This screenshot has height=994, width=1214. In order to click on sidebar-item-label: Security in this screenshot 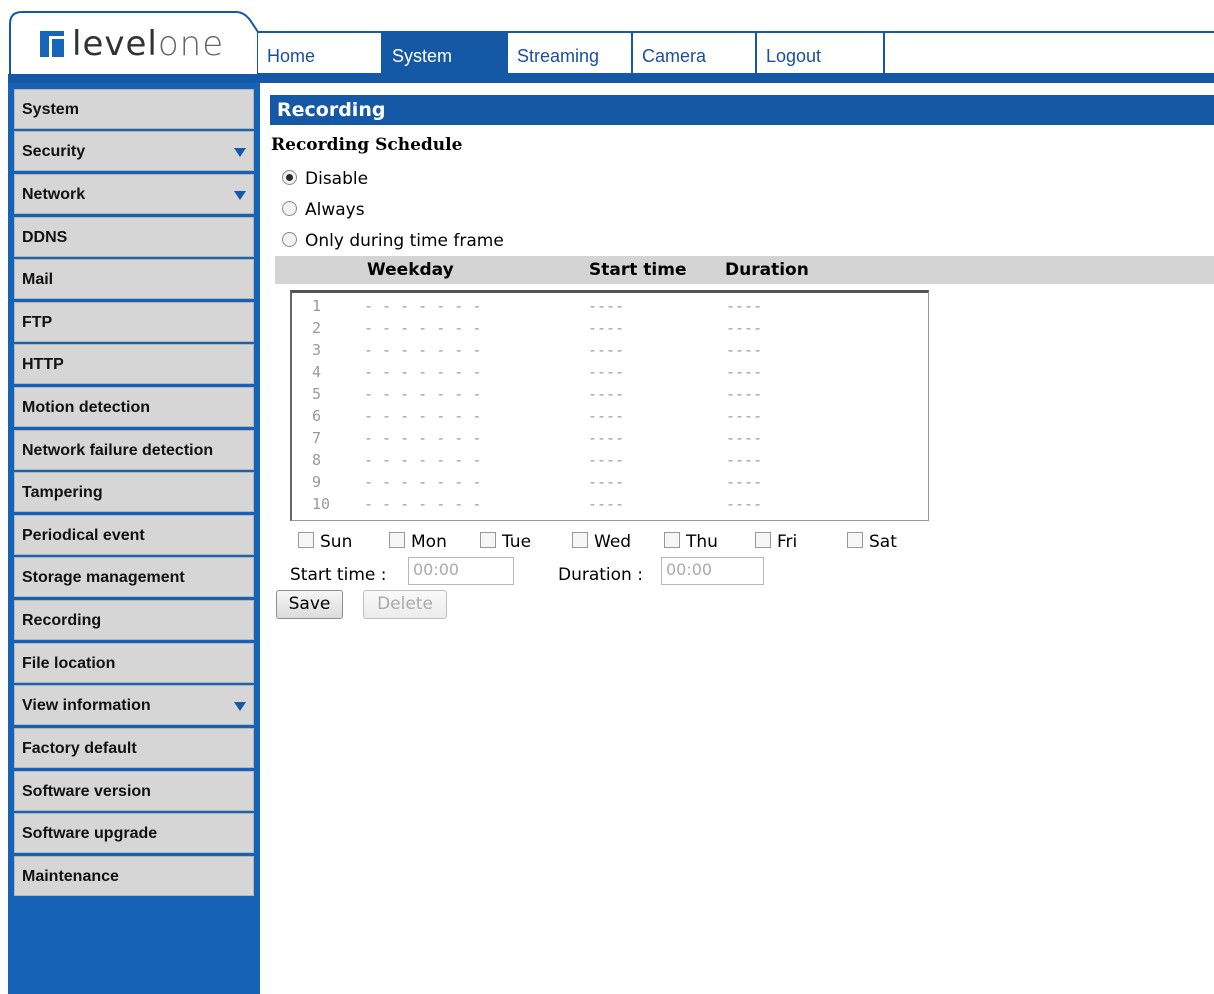, I will do `click(54, 151)`.